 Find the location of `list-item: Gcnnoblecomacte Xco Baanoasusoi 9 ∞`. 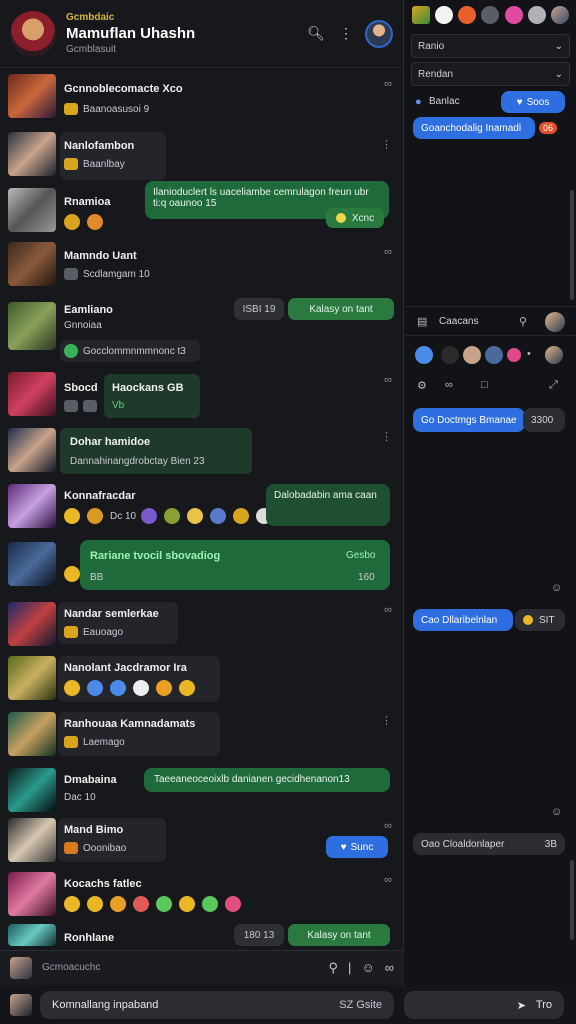

list-item: Gcnnoblecomacte Xco Baanoasusoi 9 ∞ is located at coordinates (202, 100).